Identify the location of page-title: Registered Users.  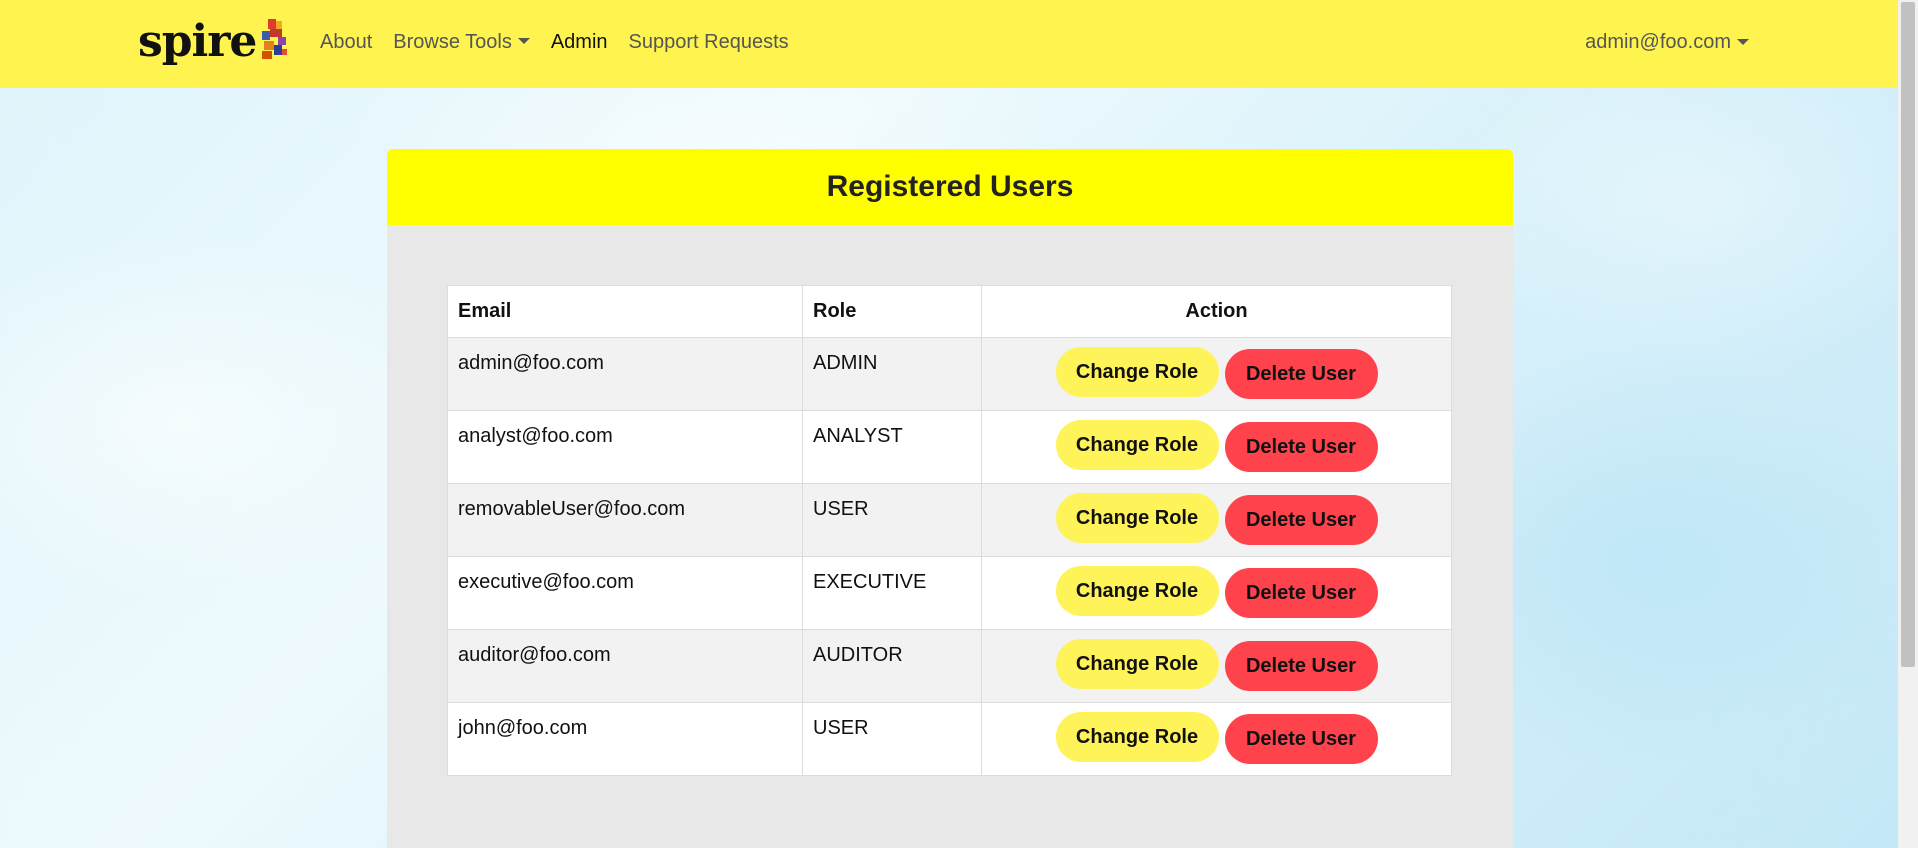
(950, 186).